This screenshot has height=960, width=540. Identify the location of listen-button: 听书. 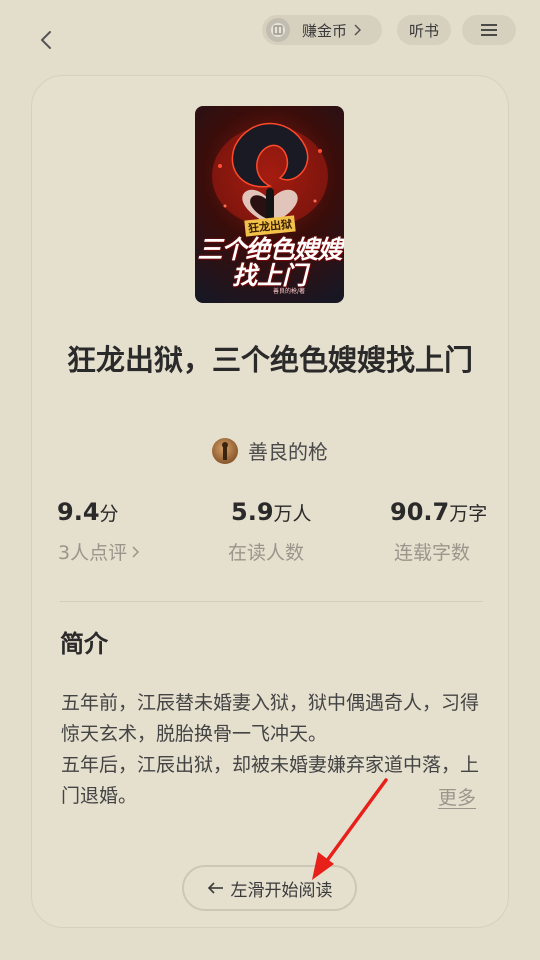
(424, 30).